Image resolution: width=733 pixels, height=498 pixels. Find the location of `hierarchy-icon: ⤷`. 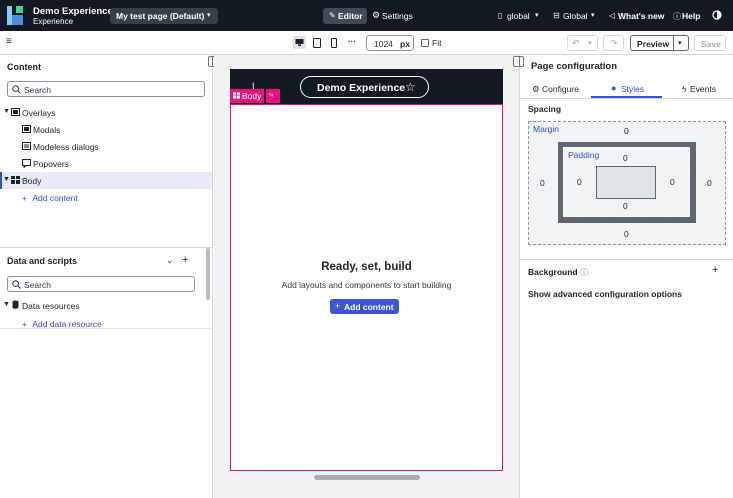

hierarchy-icon: ⤷ is located at coordinates (271, 94).